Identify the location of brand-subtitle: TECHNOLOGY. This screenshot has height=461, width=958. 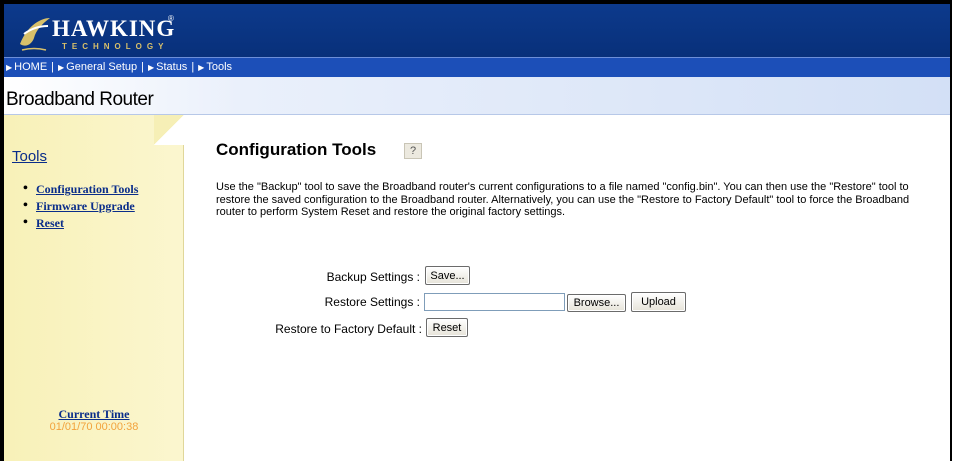
(115, 46).